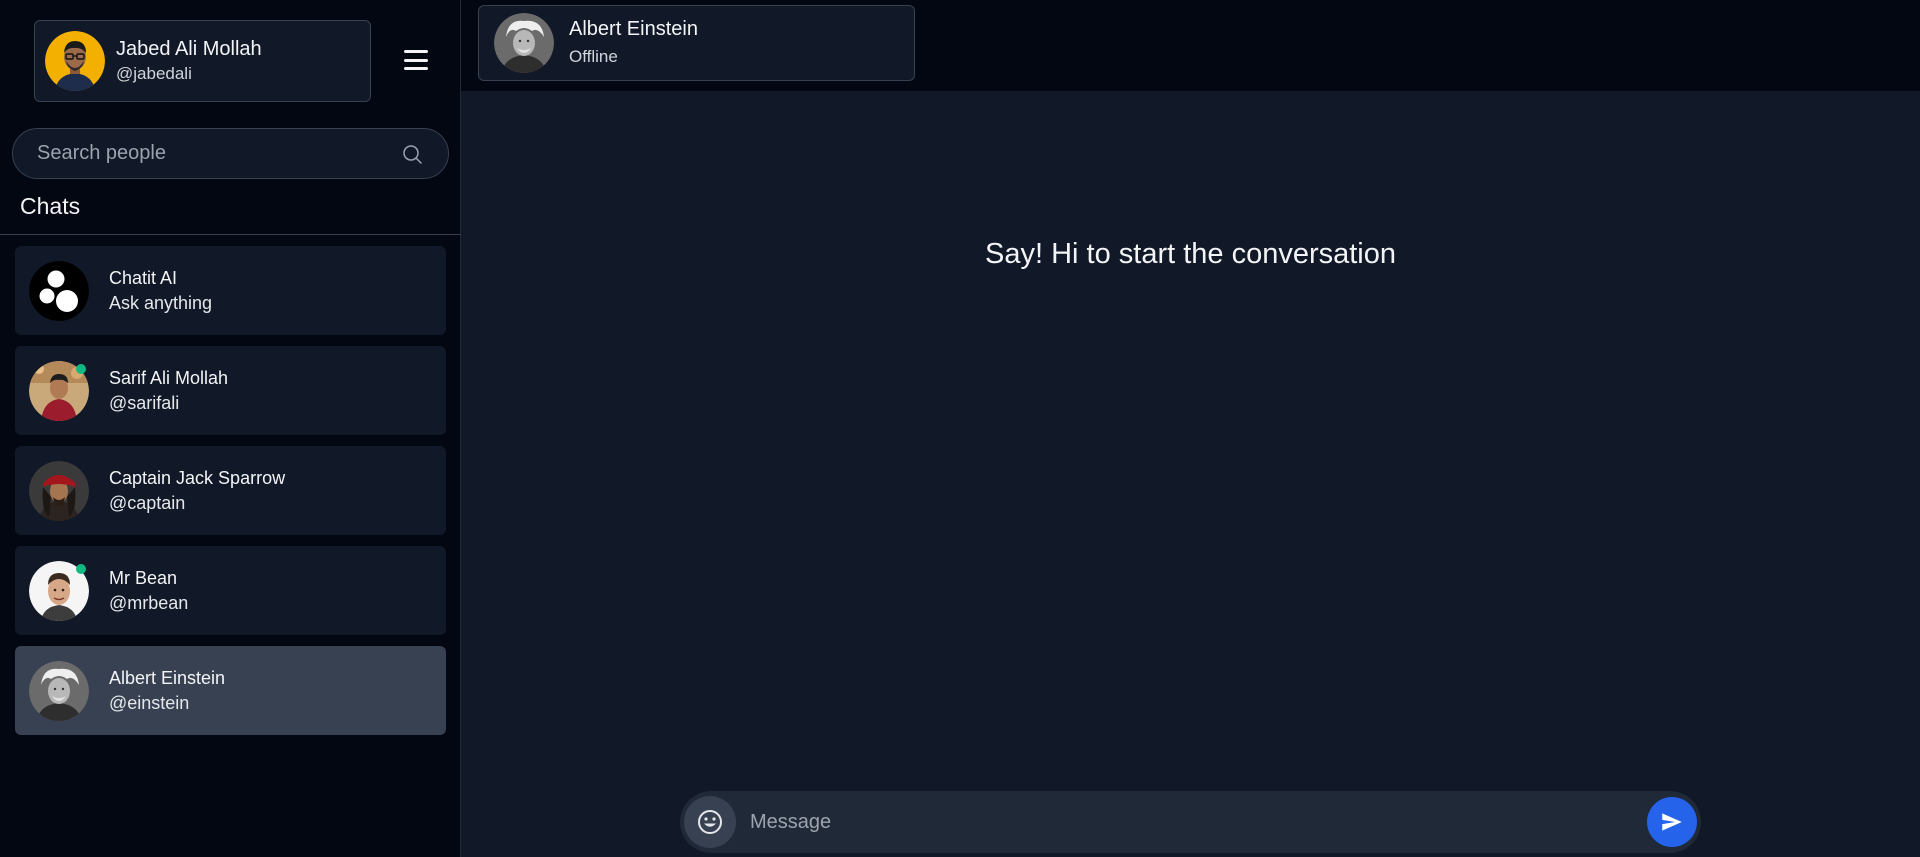 This screenshot has width=1920, height=857. I want to click on chatit-logo-icon, so click(59, 290).